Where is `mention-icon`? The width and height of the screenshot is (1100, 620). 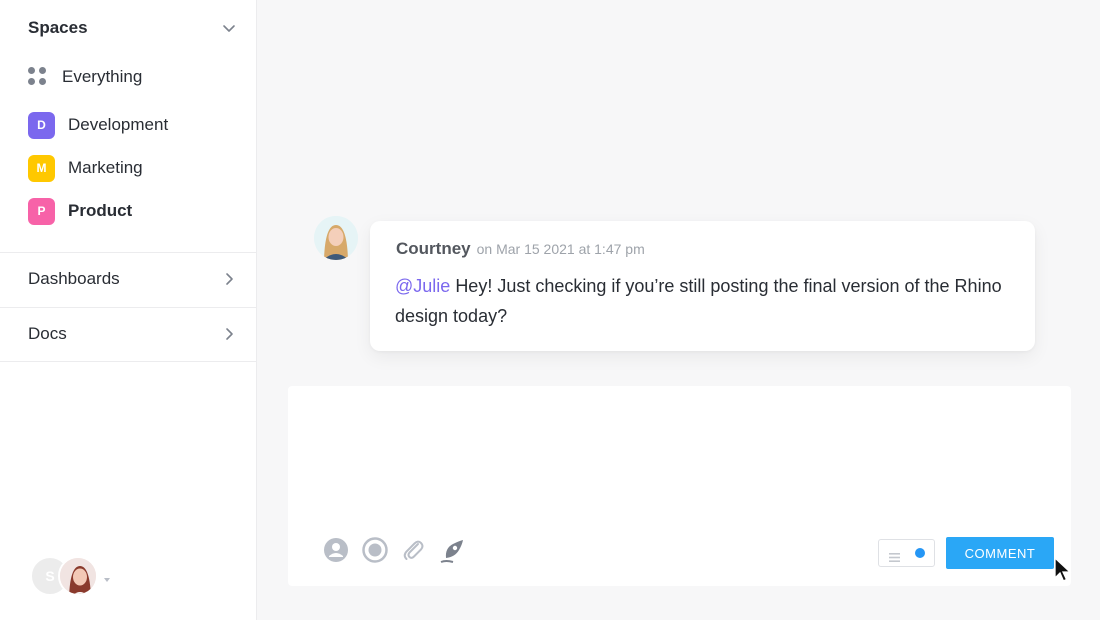
mention-icon is located at coordinates (336, 550).